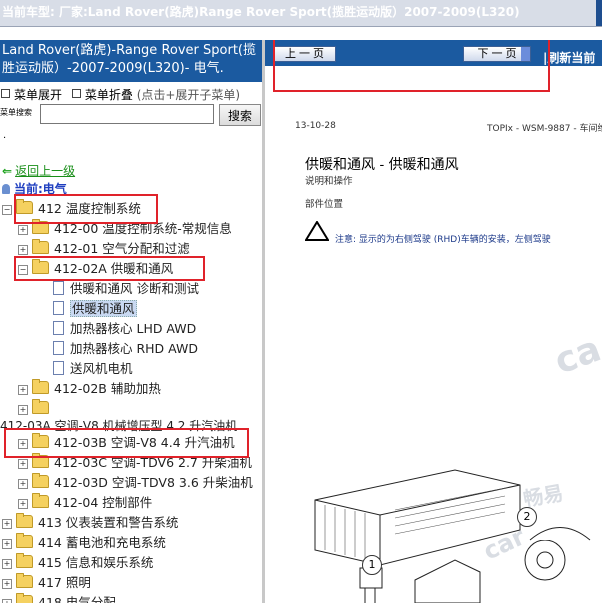 The width and height of the screenshot is (602, 603). I want to click on tree-leaf-diagnosis: 供暖和通风 诊断和测试, so click(126, 289).